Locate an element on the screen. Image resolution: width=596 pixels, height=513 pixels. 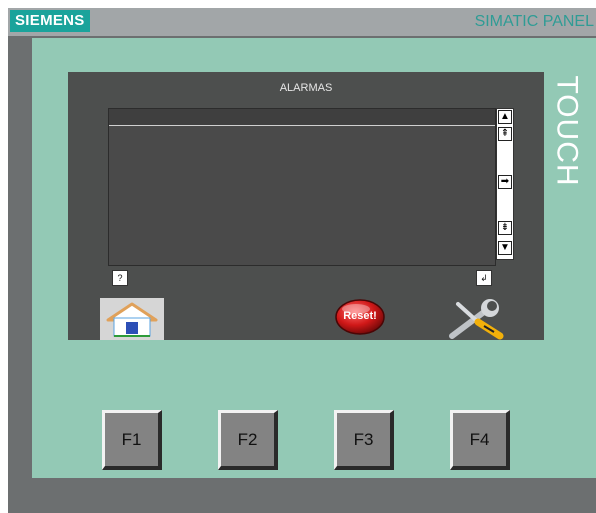
f3-label: F3 is located at coordinates (363, 439).